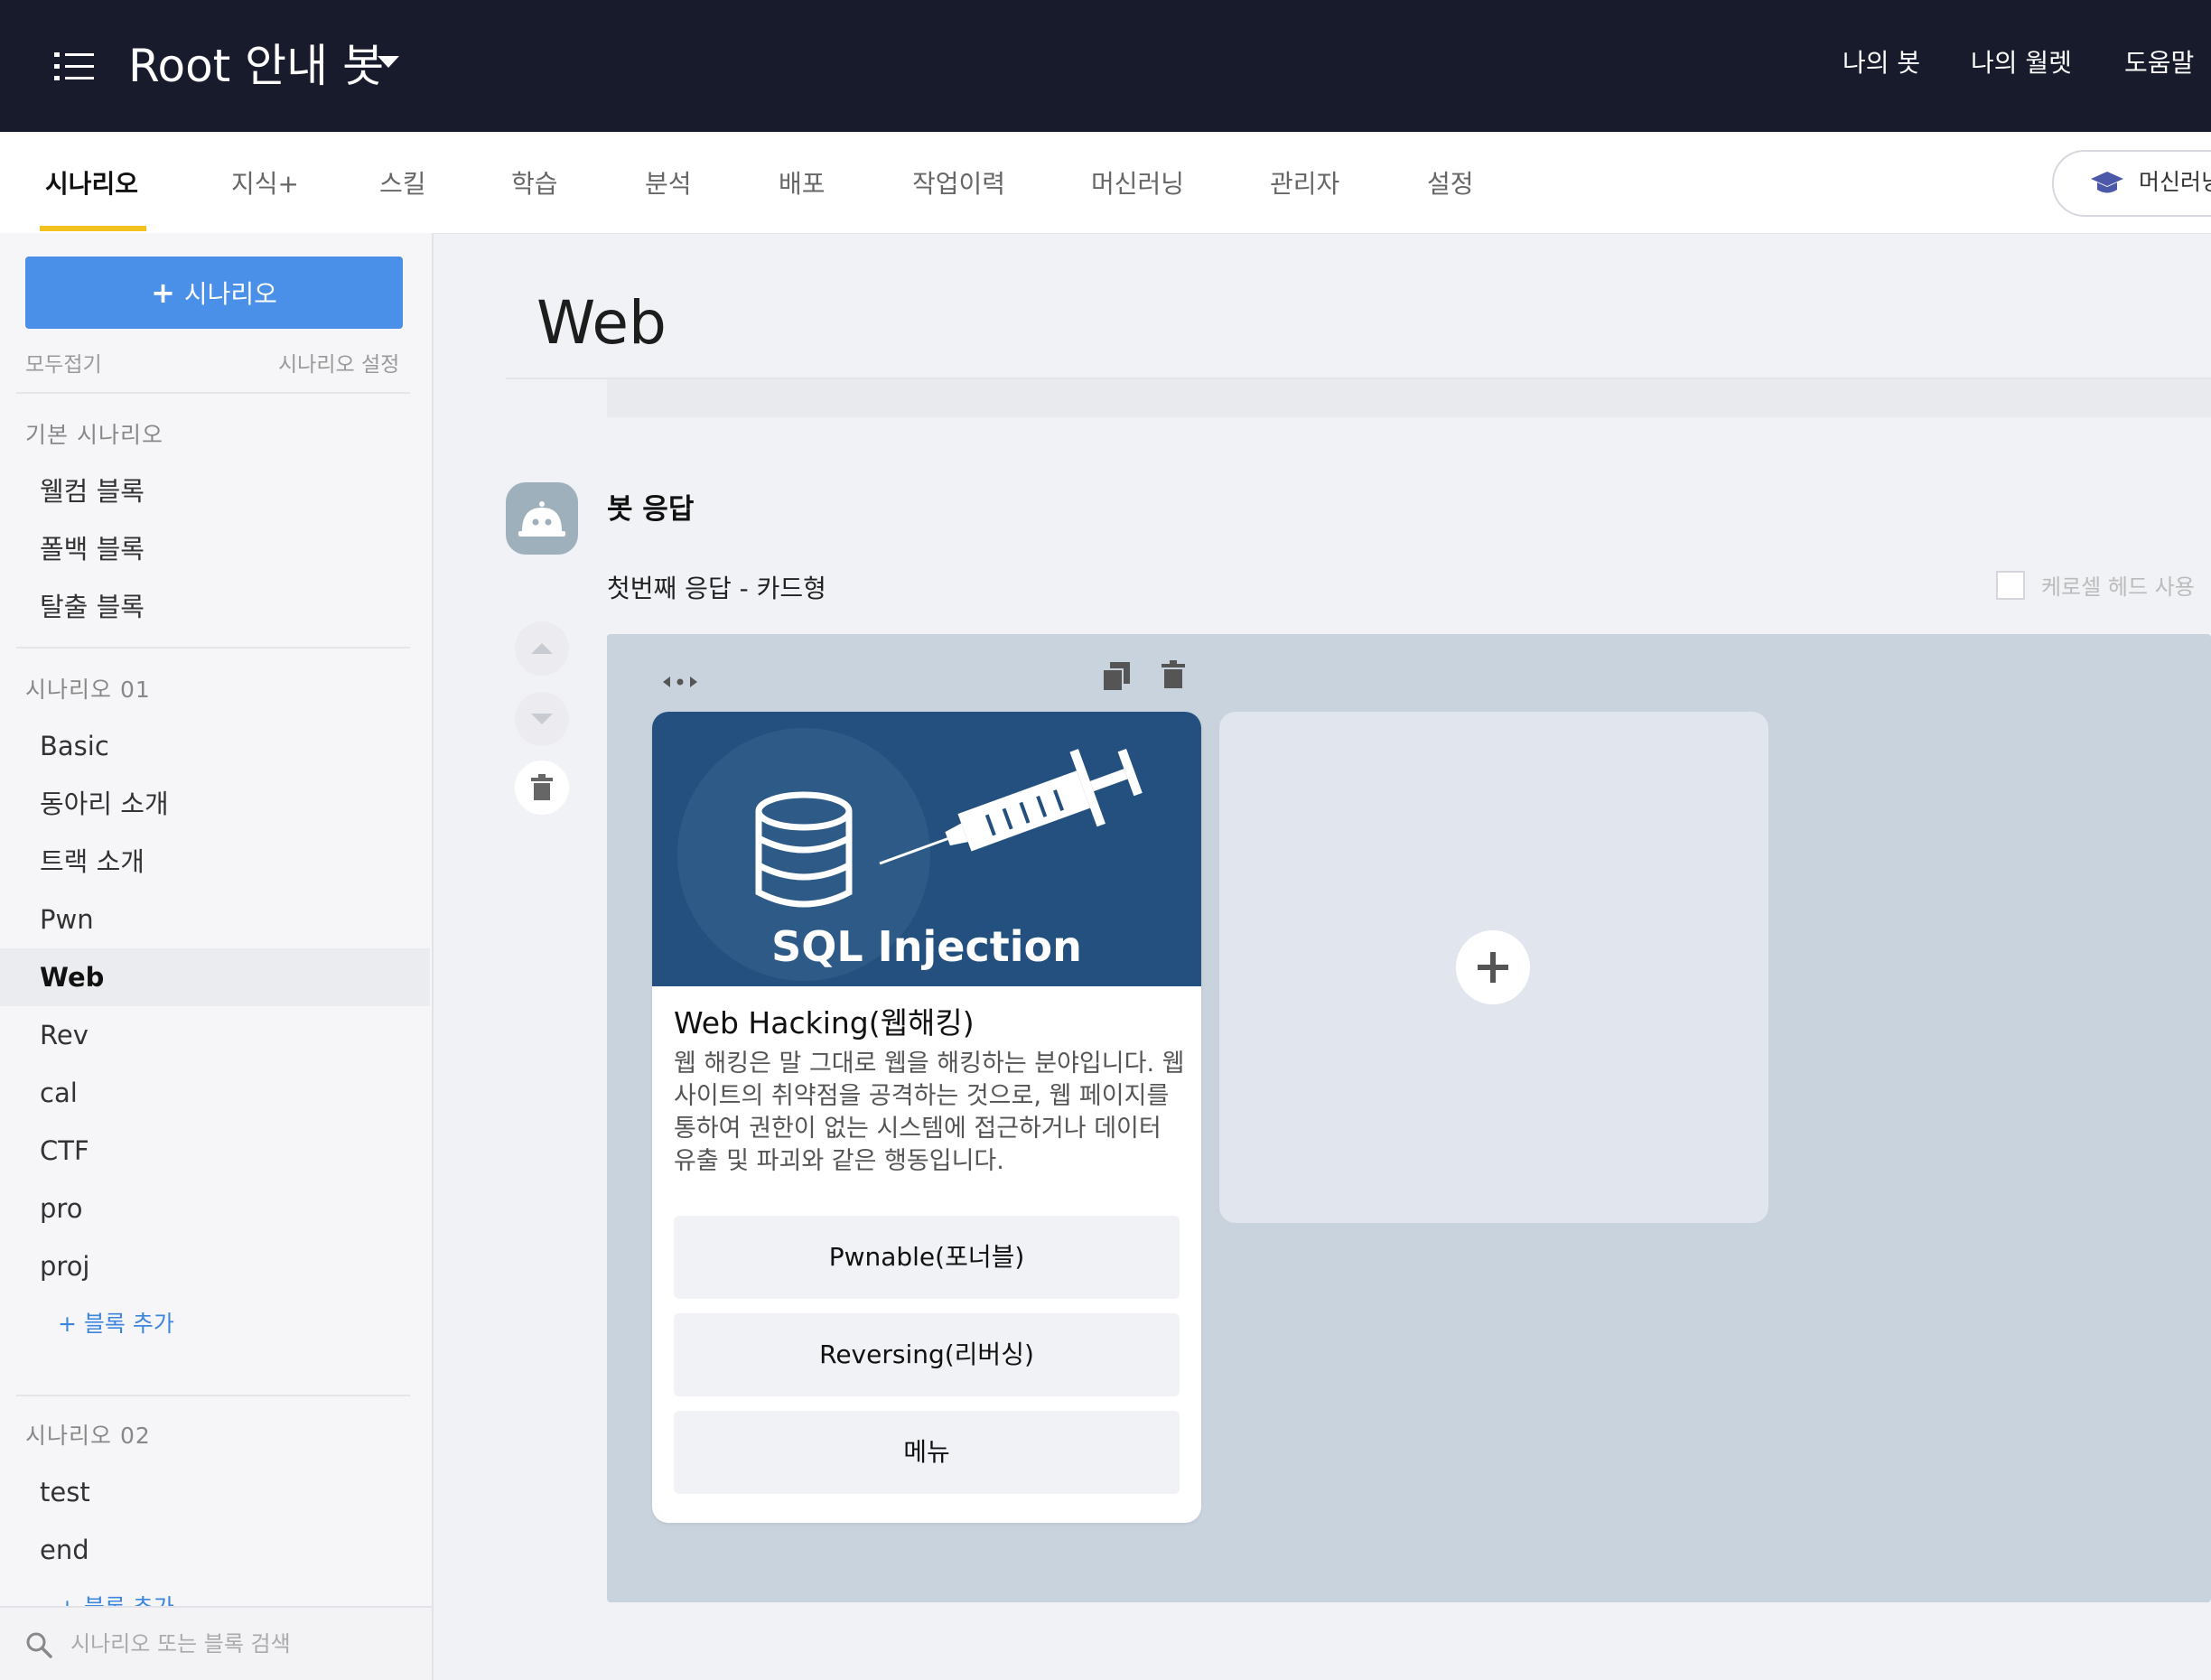 This screenshot has width=2211, height=1680. I want to click on my-wallet-link: 나의 월렛, so click(2021, 63).